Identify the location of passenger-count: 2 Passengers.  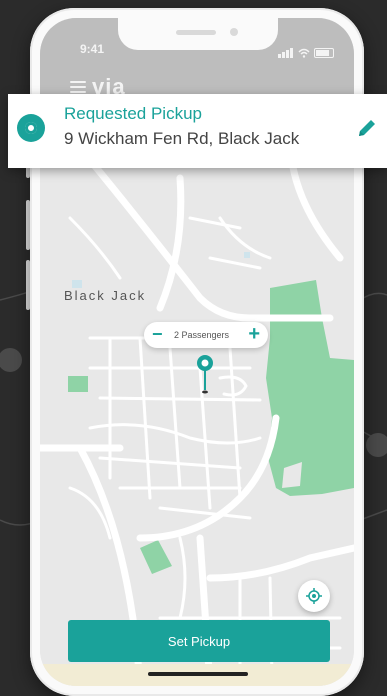
(202, 335).